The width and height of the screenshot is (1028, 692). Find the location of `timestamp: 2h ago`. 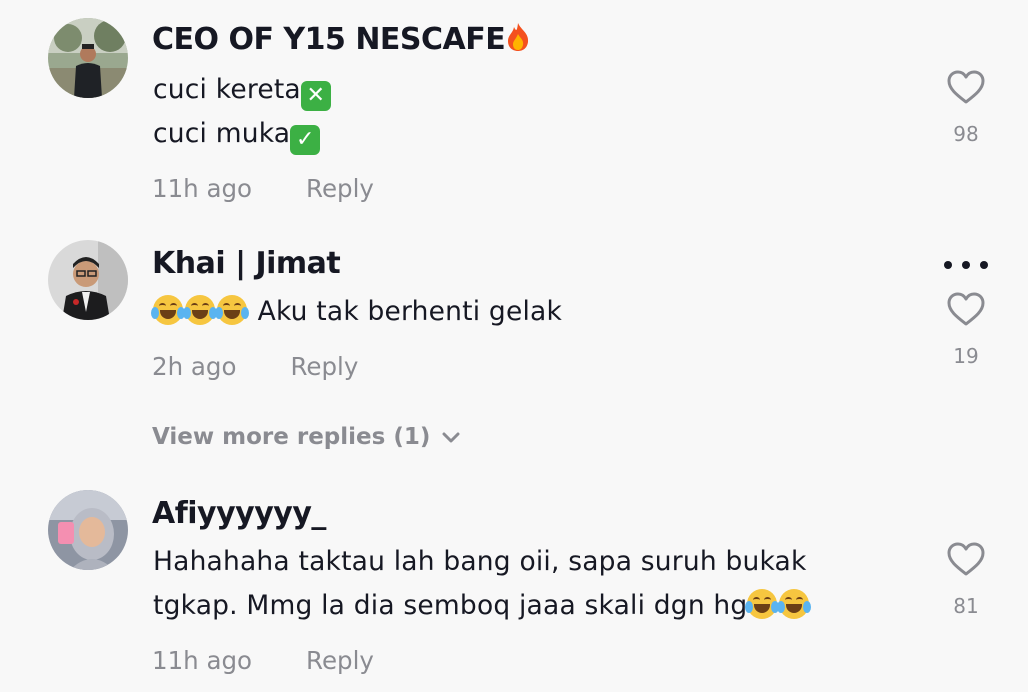

timestamp: 2h ago is located at coordinates (194, 366).